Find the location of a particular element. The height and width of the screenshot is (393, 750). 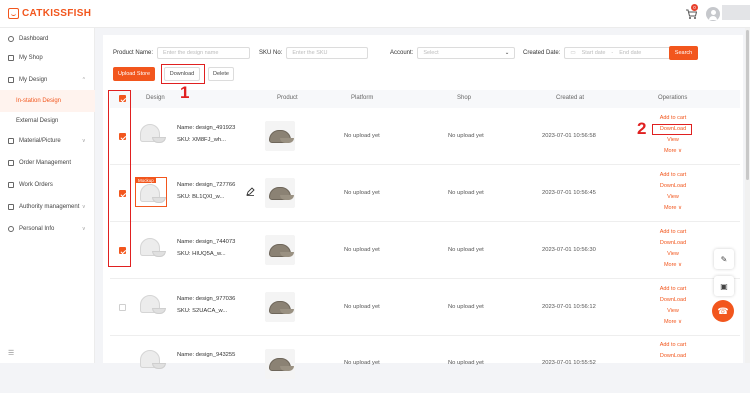

sidebar-item-authority-management: Authority management v is located at coordinates (47, 207).